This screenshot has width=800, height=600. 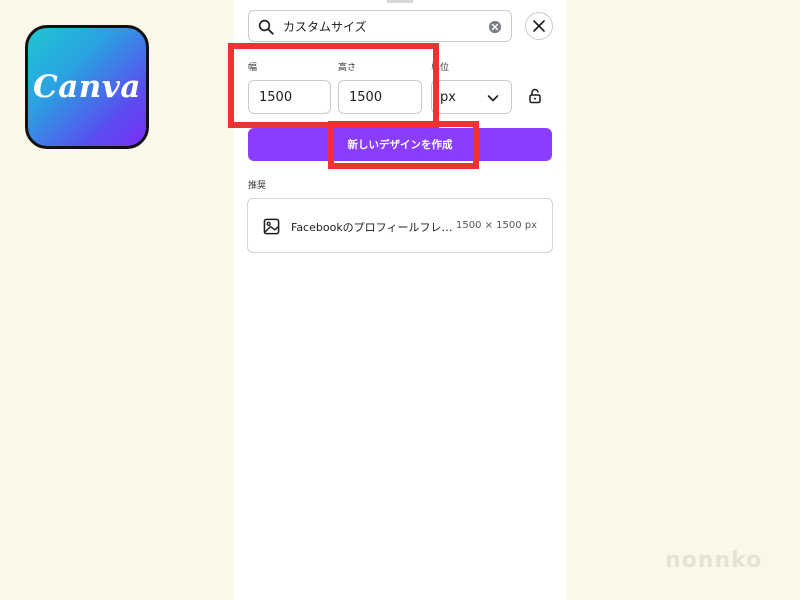 What do you see at coordinates (471, 97) in the screenshot?
I see `unit-select: px` at bounding box center [471, 97].